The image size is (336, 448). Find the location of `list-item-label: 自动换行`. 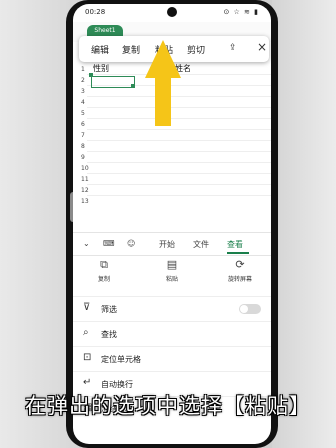

list-item-label: 自动换行 is located at coordinates (117, 384).